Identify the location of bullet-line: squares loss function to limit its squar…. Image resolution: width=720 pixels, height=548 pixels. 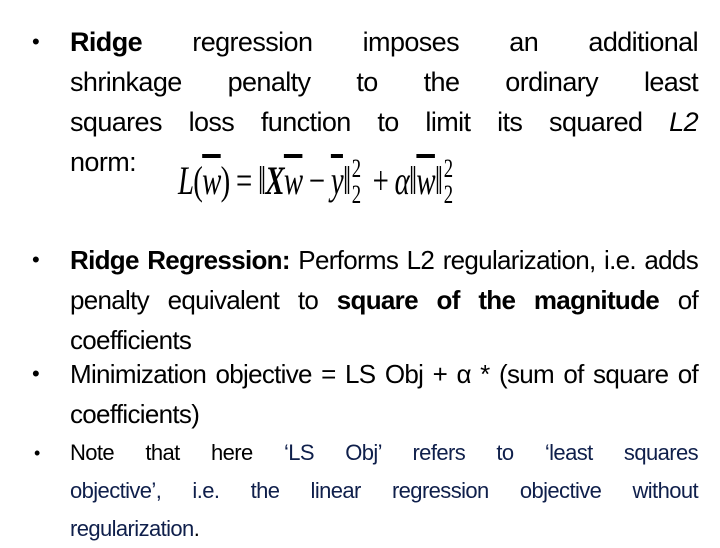
(384, 122).